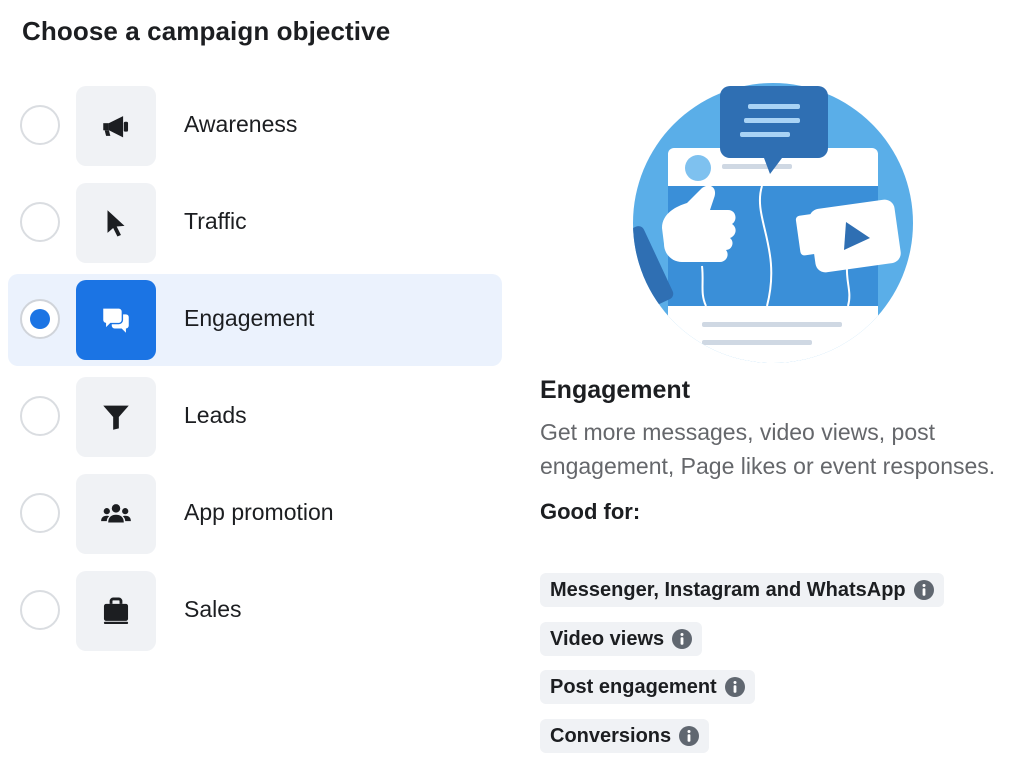 Image resolution: width=1024 pixels, height=765 pixels. I want to click on icon-tile-app-promotion, so click(116, 514).